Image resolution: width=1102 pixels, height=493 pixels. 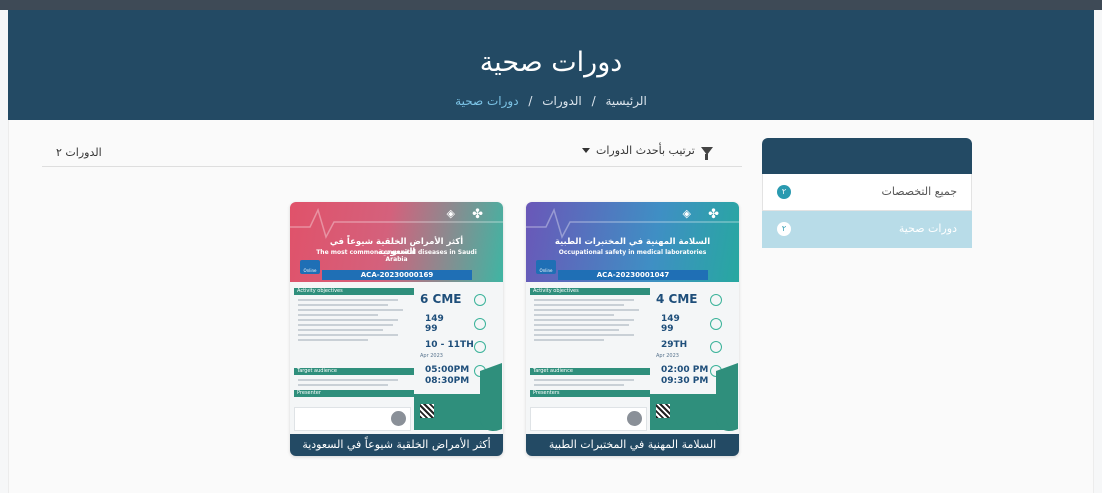 What do you see at coordinates (397, 275) in the screenshot?
I see `course-code: ACA-20230000169` at bounding box center [397, 275].